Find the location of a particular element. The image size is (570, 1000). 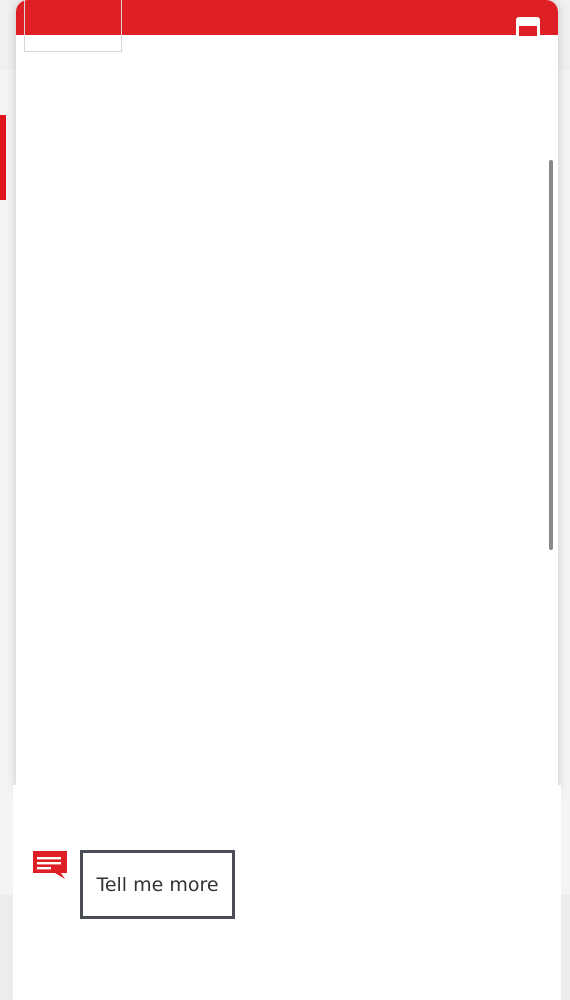

minimize-button is located at coordinates (528, 28).